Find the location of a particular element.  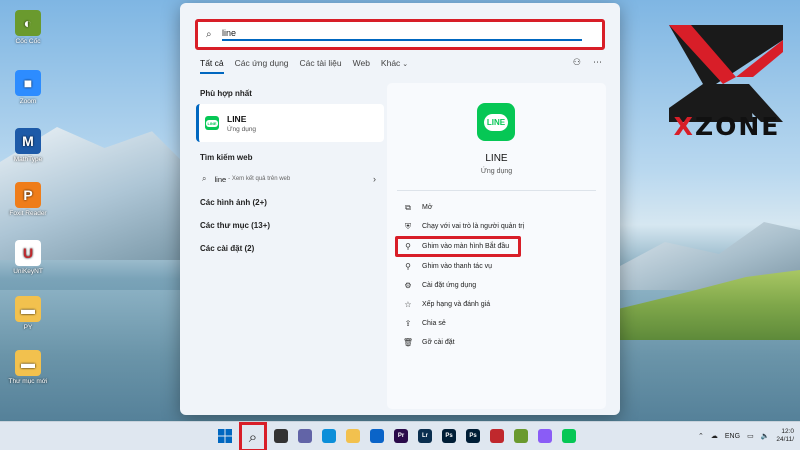

desktop-icon-label: UniKeyNT is located at coordinates (28, 271).